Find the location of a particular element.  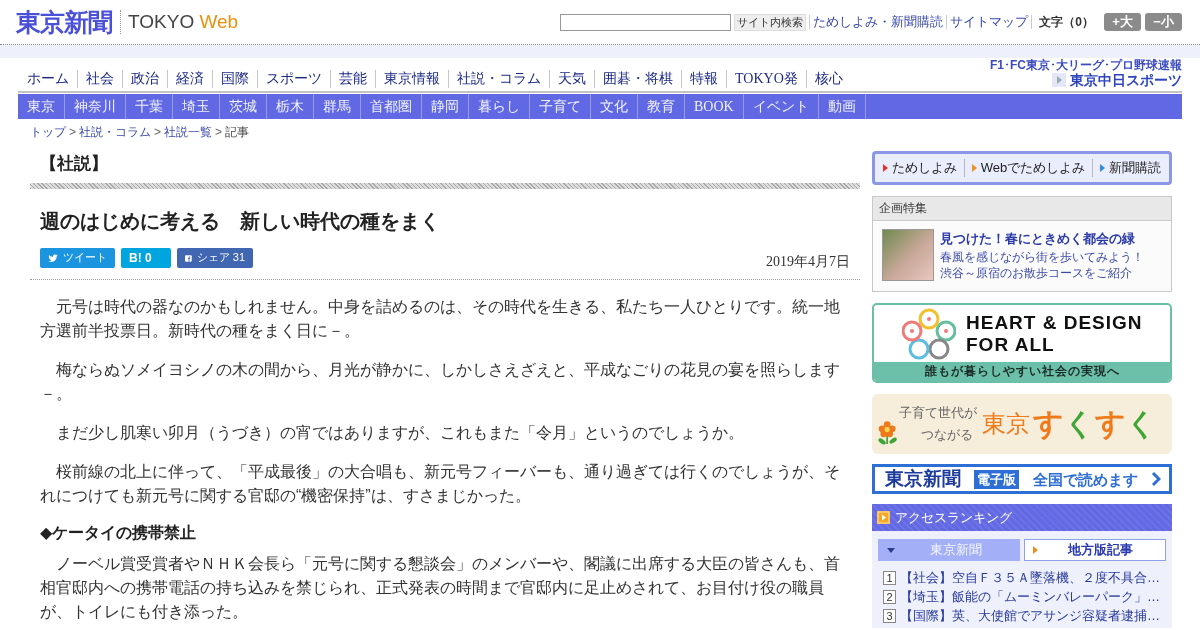

region-link: 文化 is located at coordinates (614, 106).